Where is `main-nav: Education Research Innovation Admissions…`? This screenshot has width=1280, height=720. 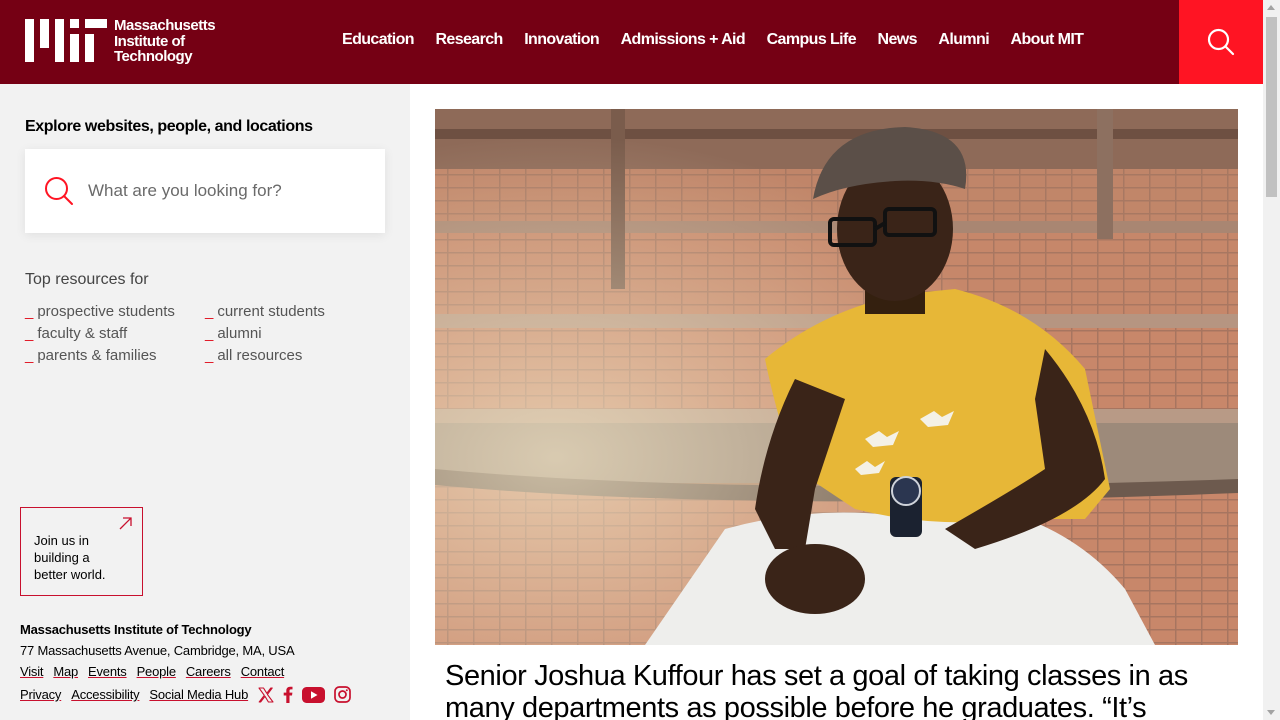
main-nav: Education Research Innovation Admissions… is located at coordinates (723, 40).